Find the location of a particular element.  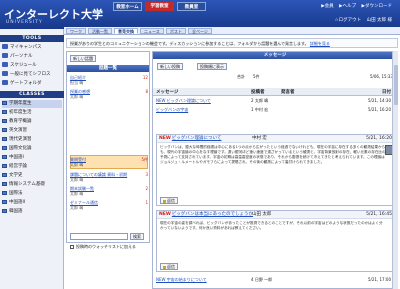

table-row: NEW 宇宙の始まりについて 4 日野 一郎 5/21, 17:00 is located at coordinates (275, 280).